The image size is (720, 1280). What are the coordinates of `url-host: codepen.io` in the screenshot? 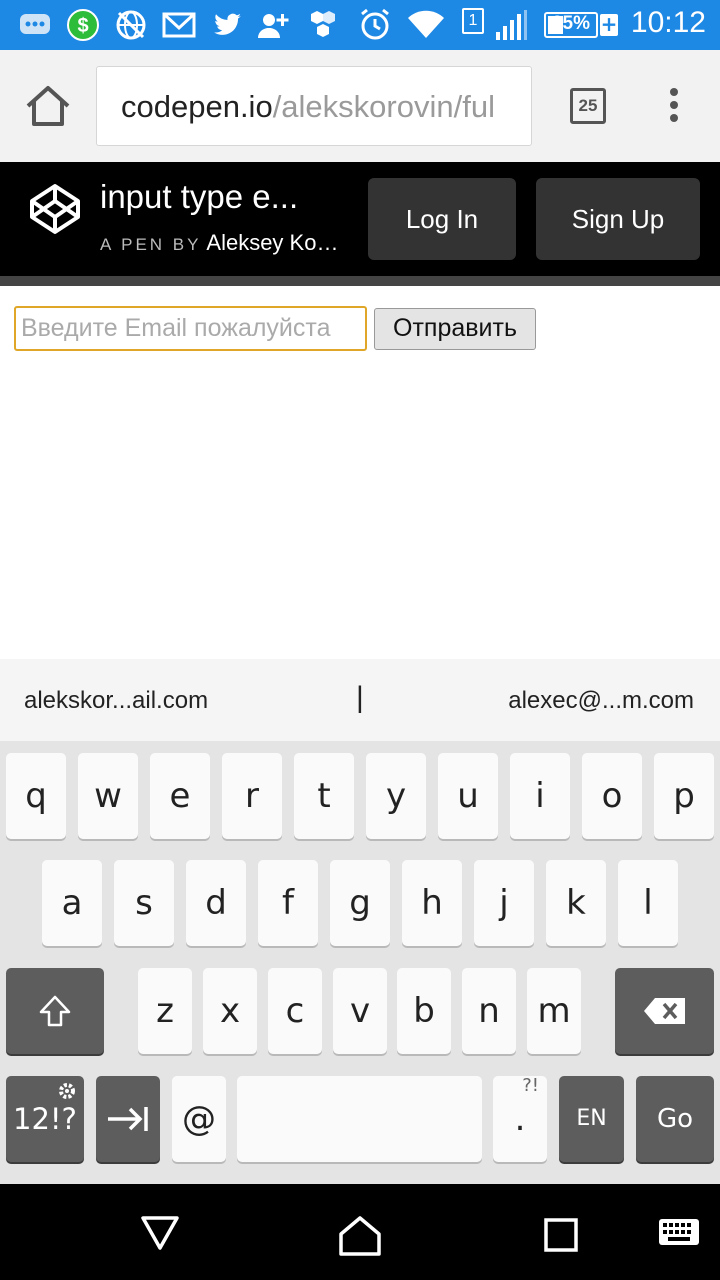 It's located at (197, 106).